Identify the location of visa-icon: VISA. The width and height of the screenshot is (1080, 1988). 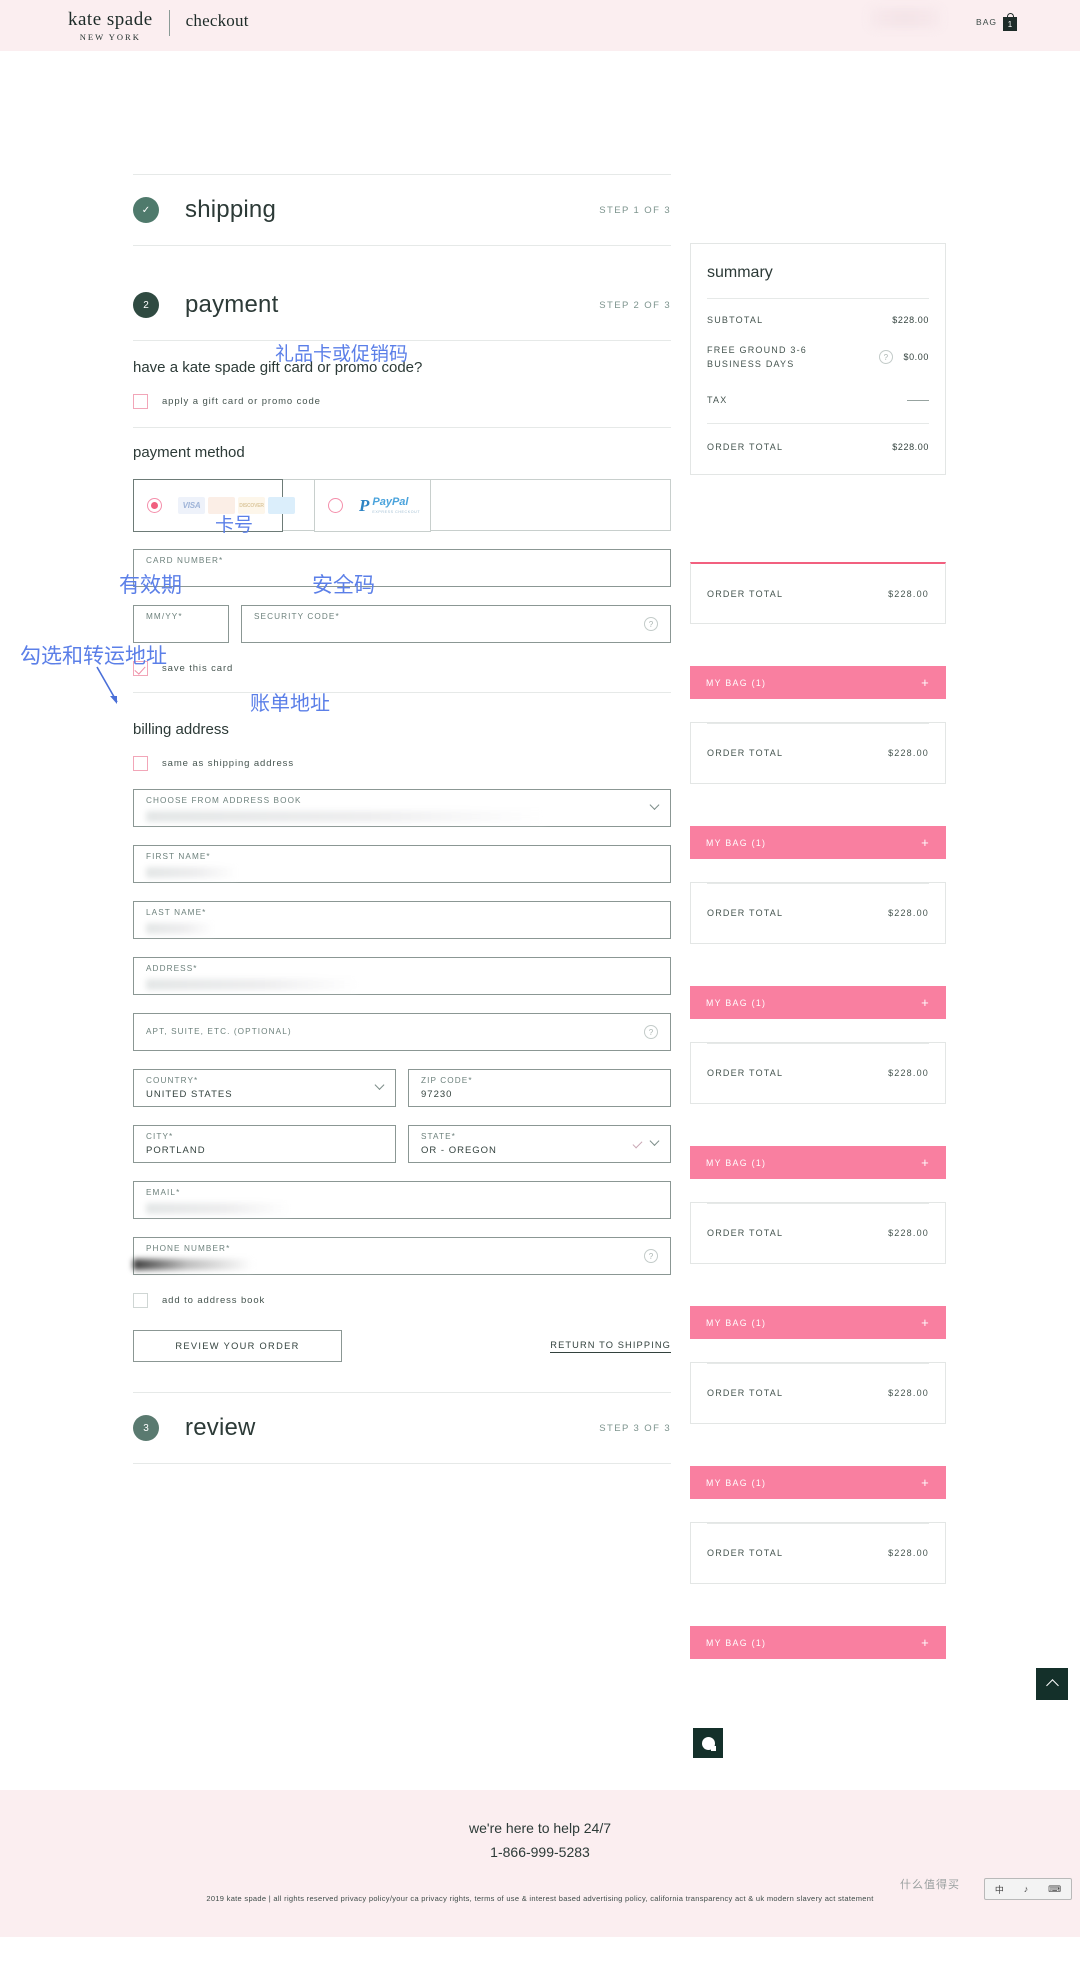
(191, 505).